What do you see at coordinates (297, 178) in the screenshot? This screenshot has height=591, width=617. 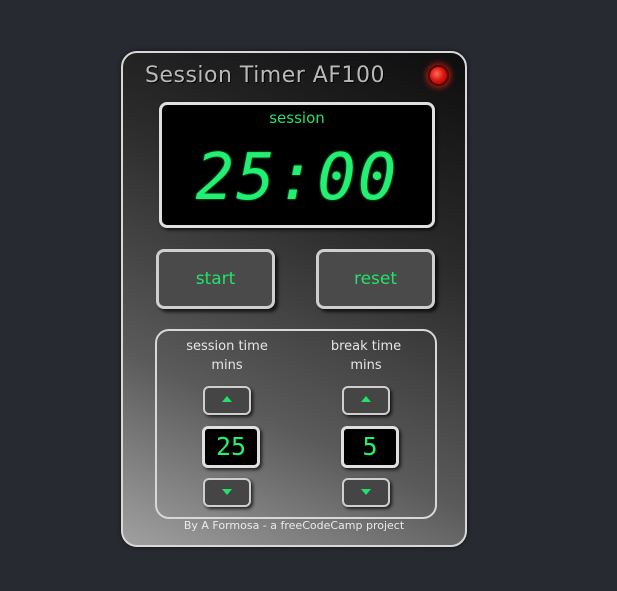 I see `time-left: 25:00` at bounding box center [297, 178].